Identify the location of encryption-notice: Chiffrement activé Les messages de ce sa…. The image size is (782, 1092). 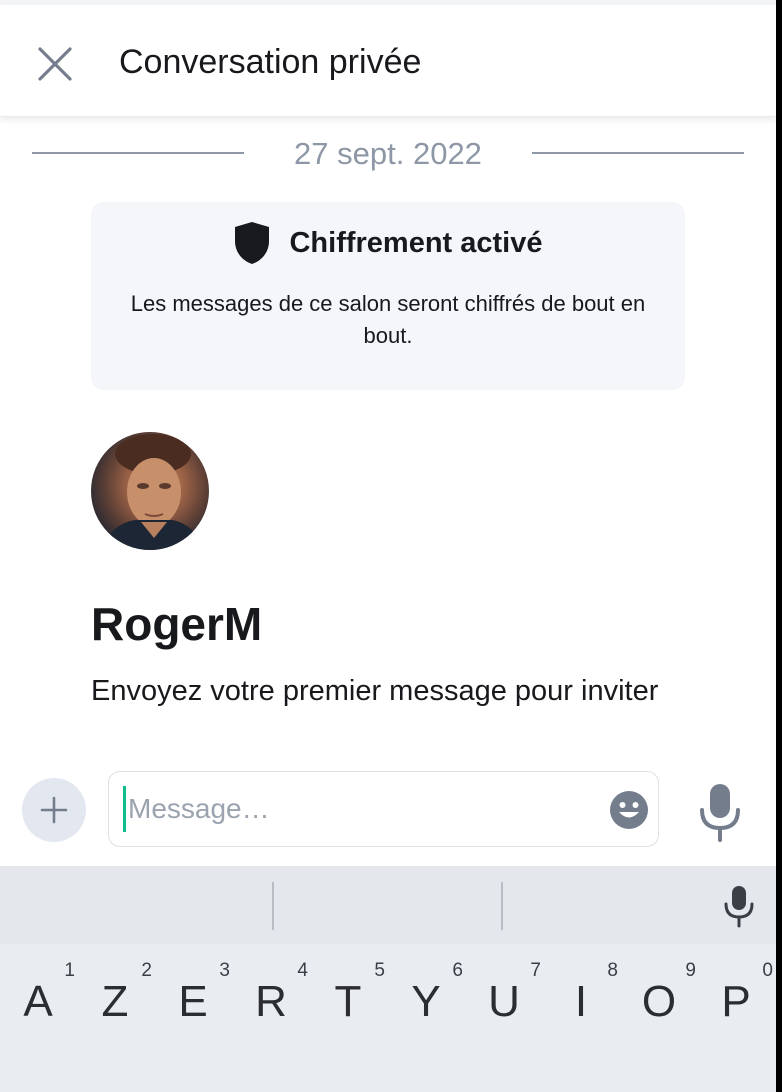
(388, 296).